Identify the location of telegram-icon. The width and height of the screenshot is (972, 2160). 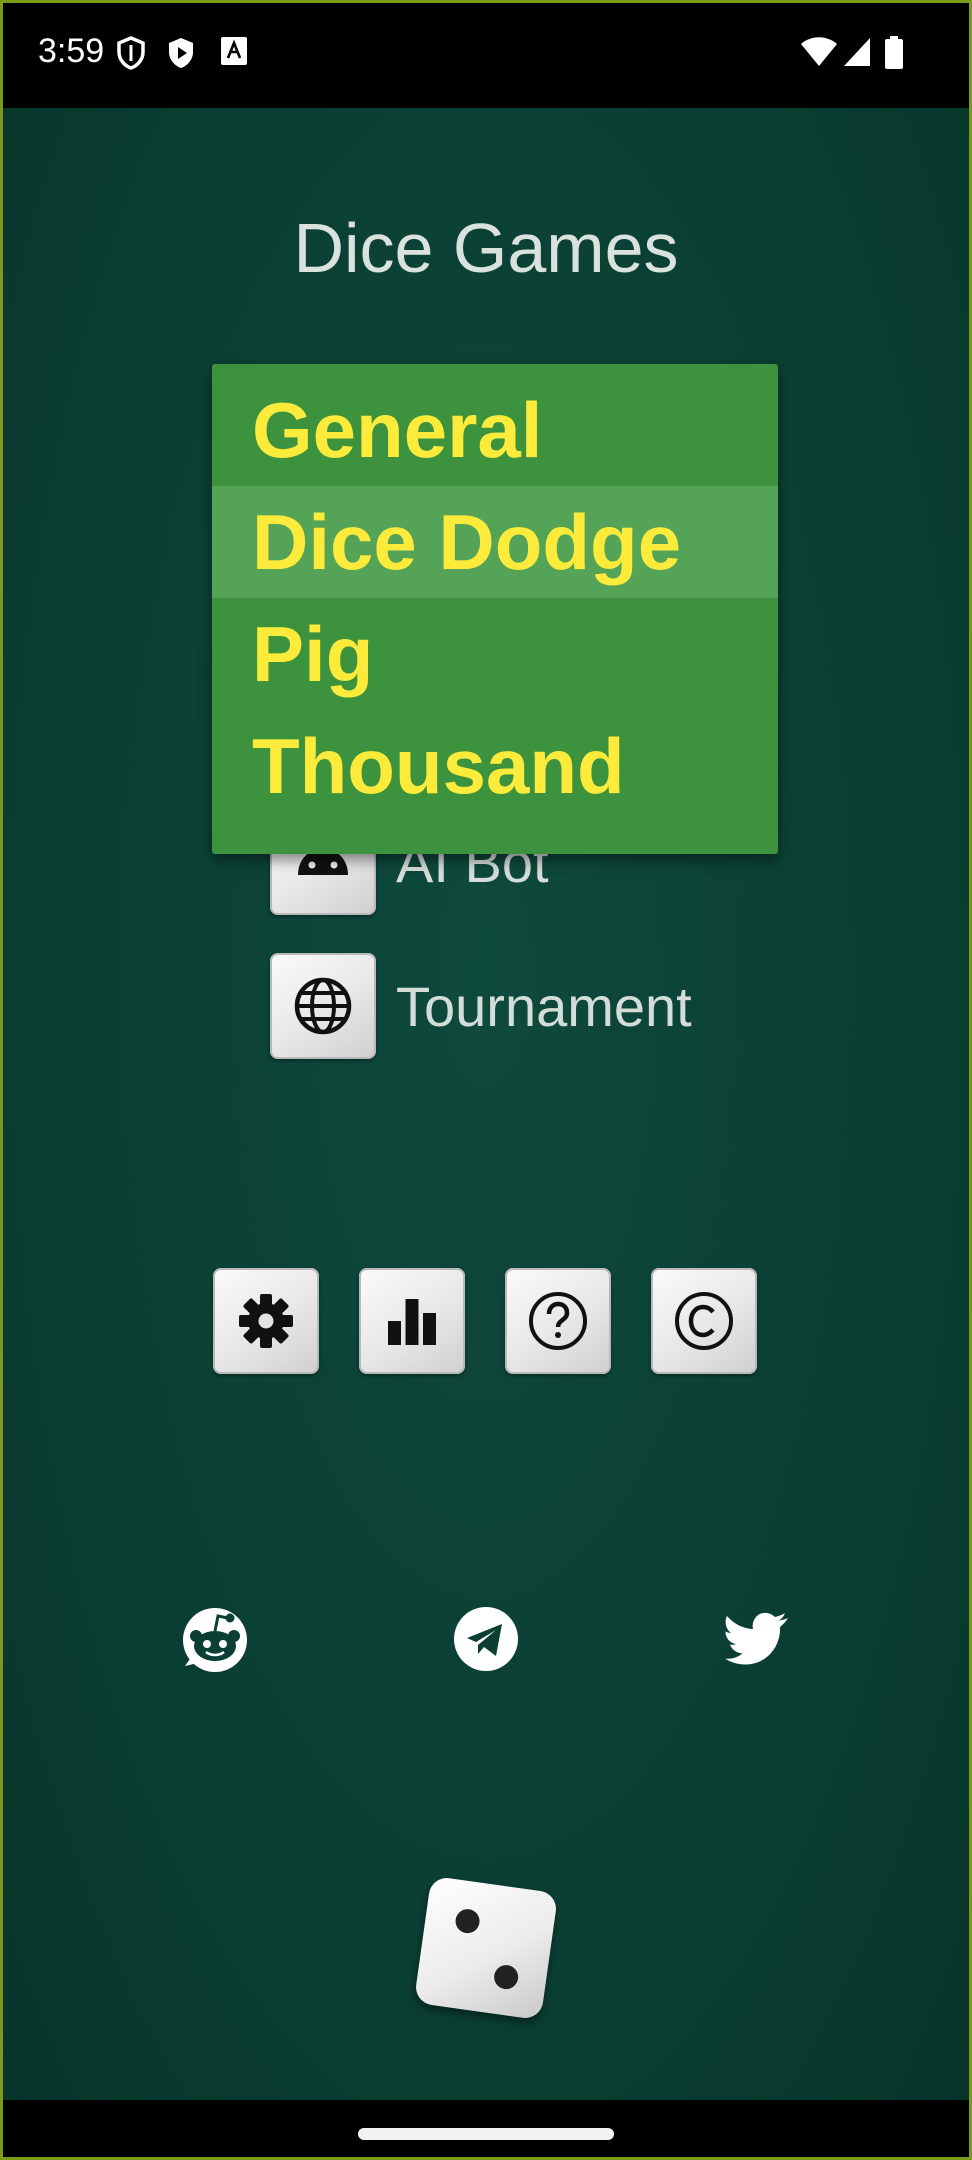
(486, 1639).